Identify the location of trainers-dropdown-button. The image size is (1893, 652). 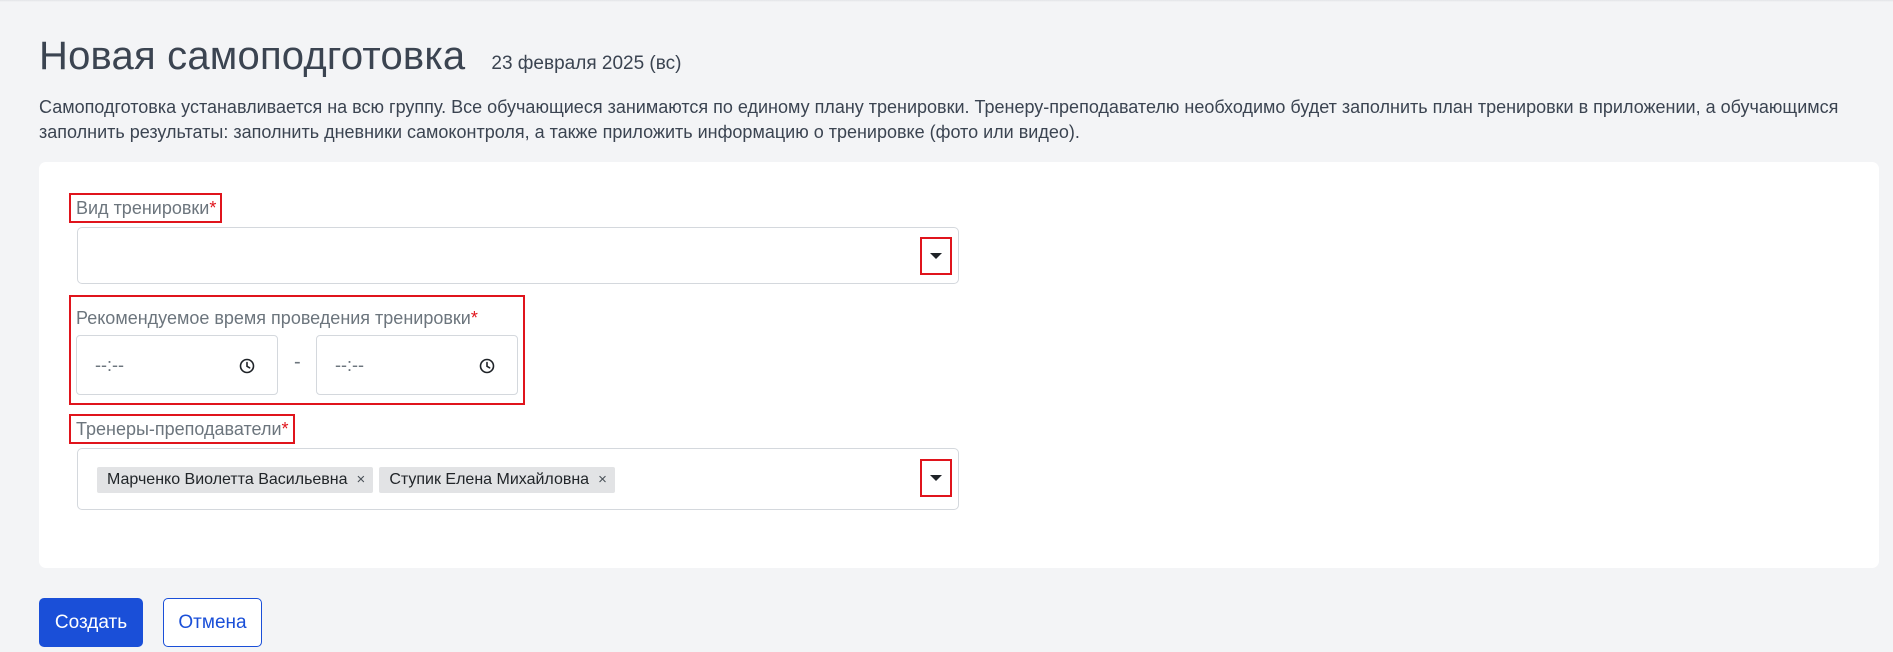
(936, 478).